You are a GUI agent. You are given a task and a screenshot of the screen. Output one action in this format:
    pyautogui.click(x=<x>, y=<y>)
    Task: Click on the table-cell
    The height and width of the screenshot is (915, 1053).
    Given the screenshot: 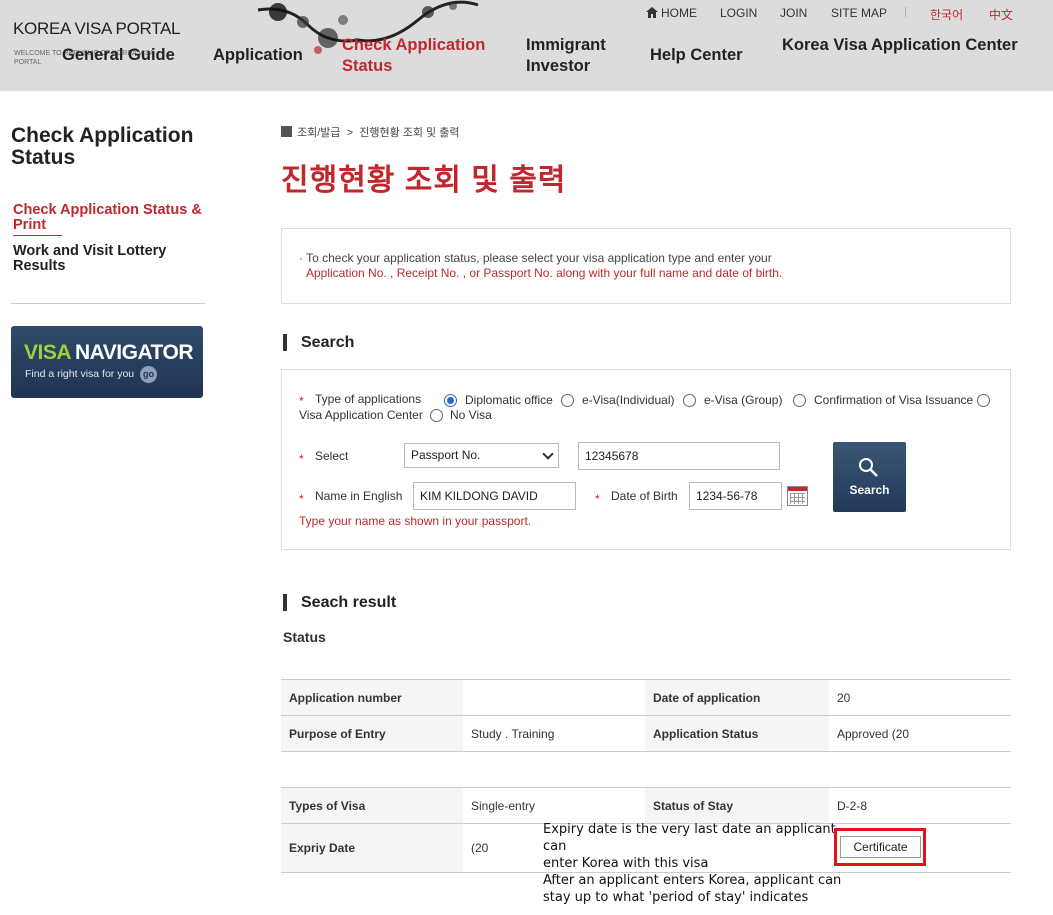 What is the action you would take?
    pyautogui.click(x=554, y=697)
    